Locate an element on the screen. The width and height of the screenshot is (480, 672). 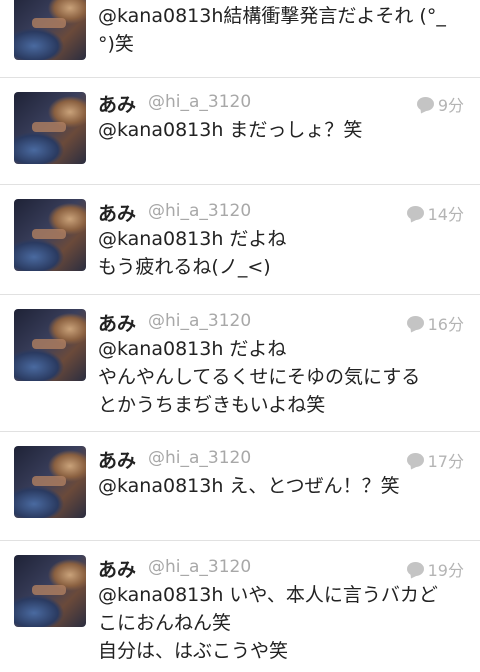
tweet-meta: 9分 is located at coordinates (440, 104).